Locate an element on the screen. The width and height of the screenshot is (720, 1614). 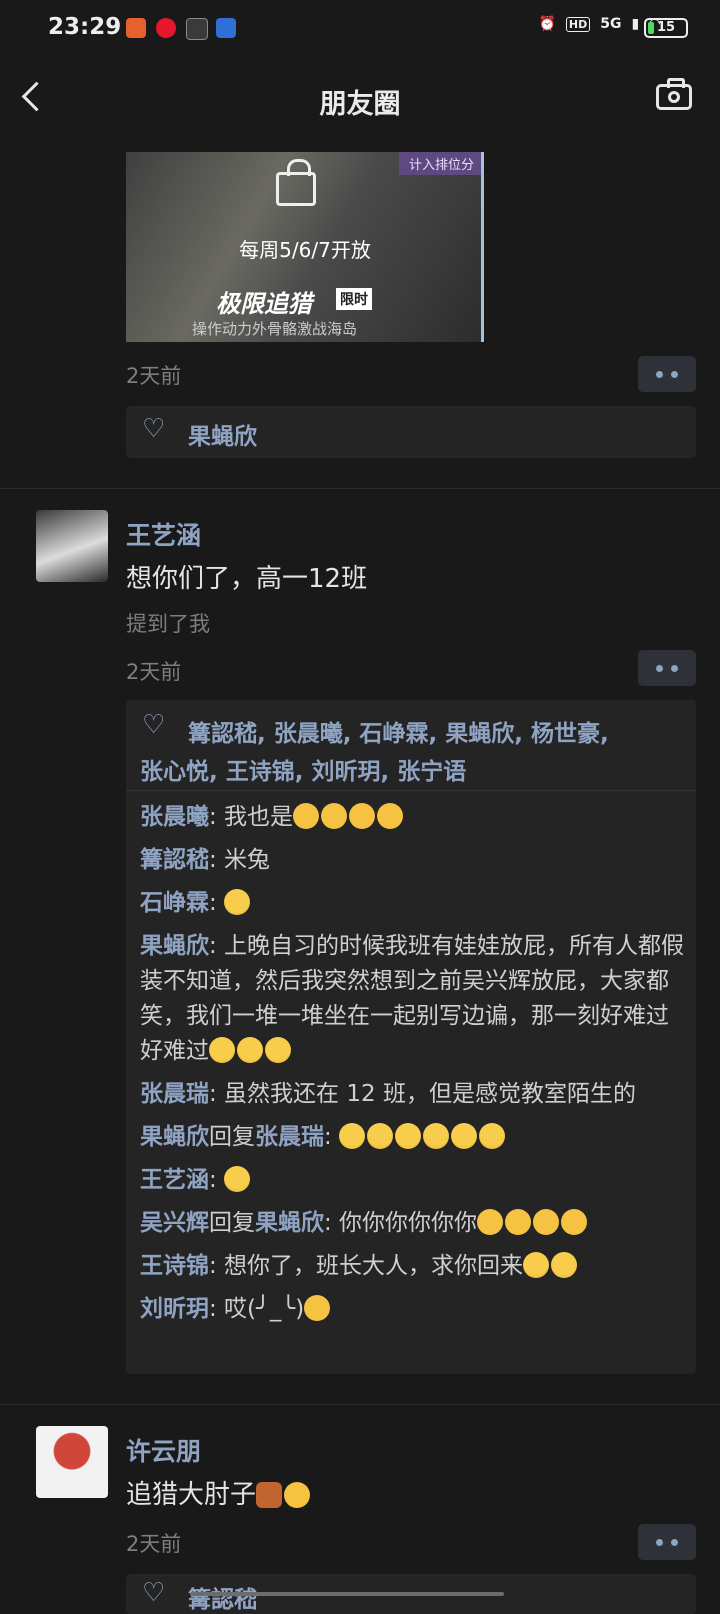
comment-item: 刘昕玥: 哎(╯_╰) is located at coordinates (415, 1309).